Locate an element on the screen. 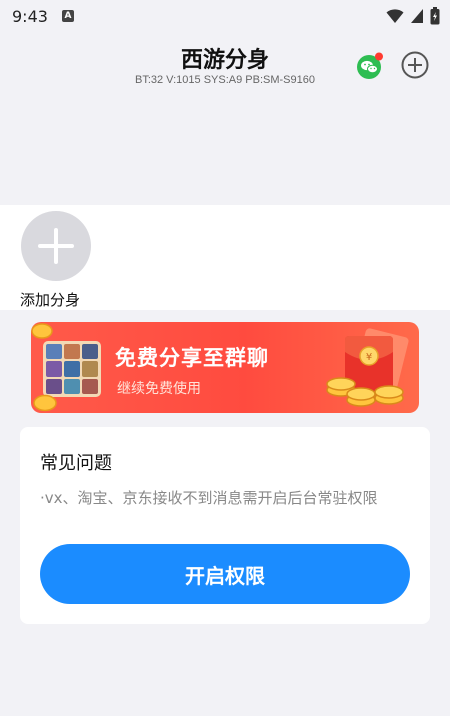 Image resolution: width=450 pixels, height=716 pixels. wifi-icon is located at coordinates (395, 16).